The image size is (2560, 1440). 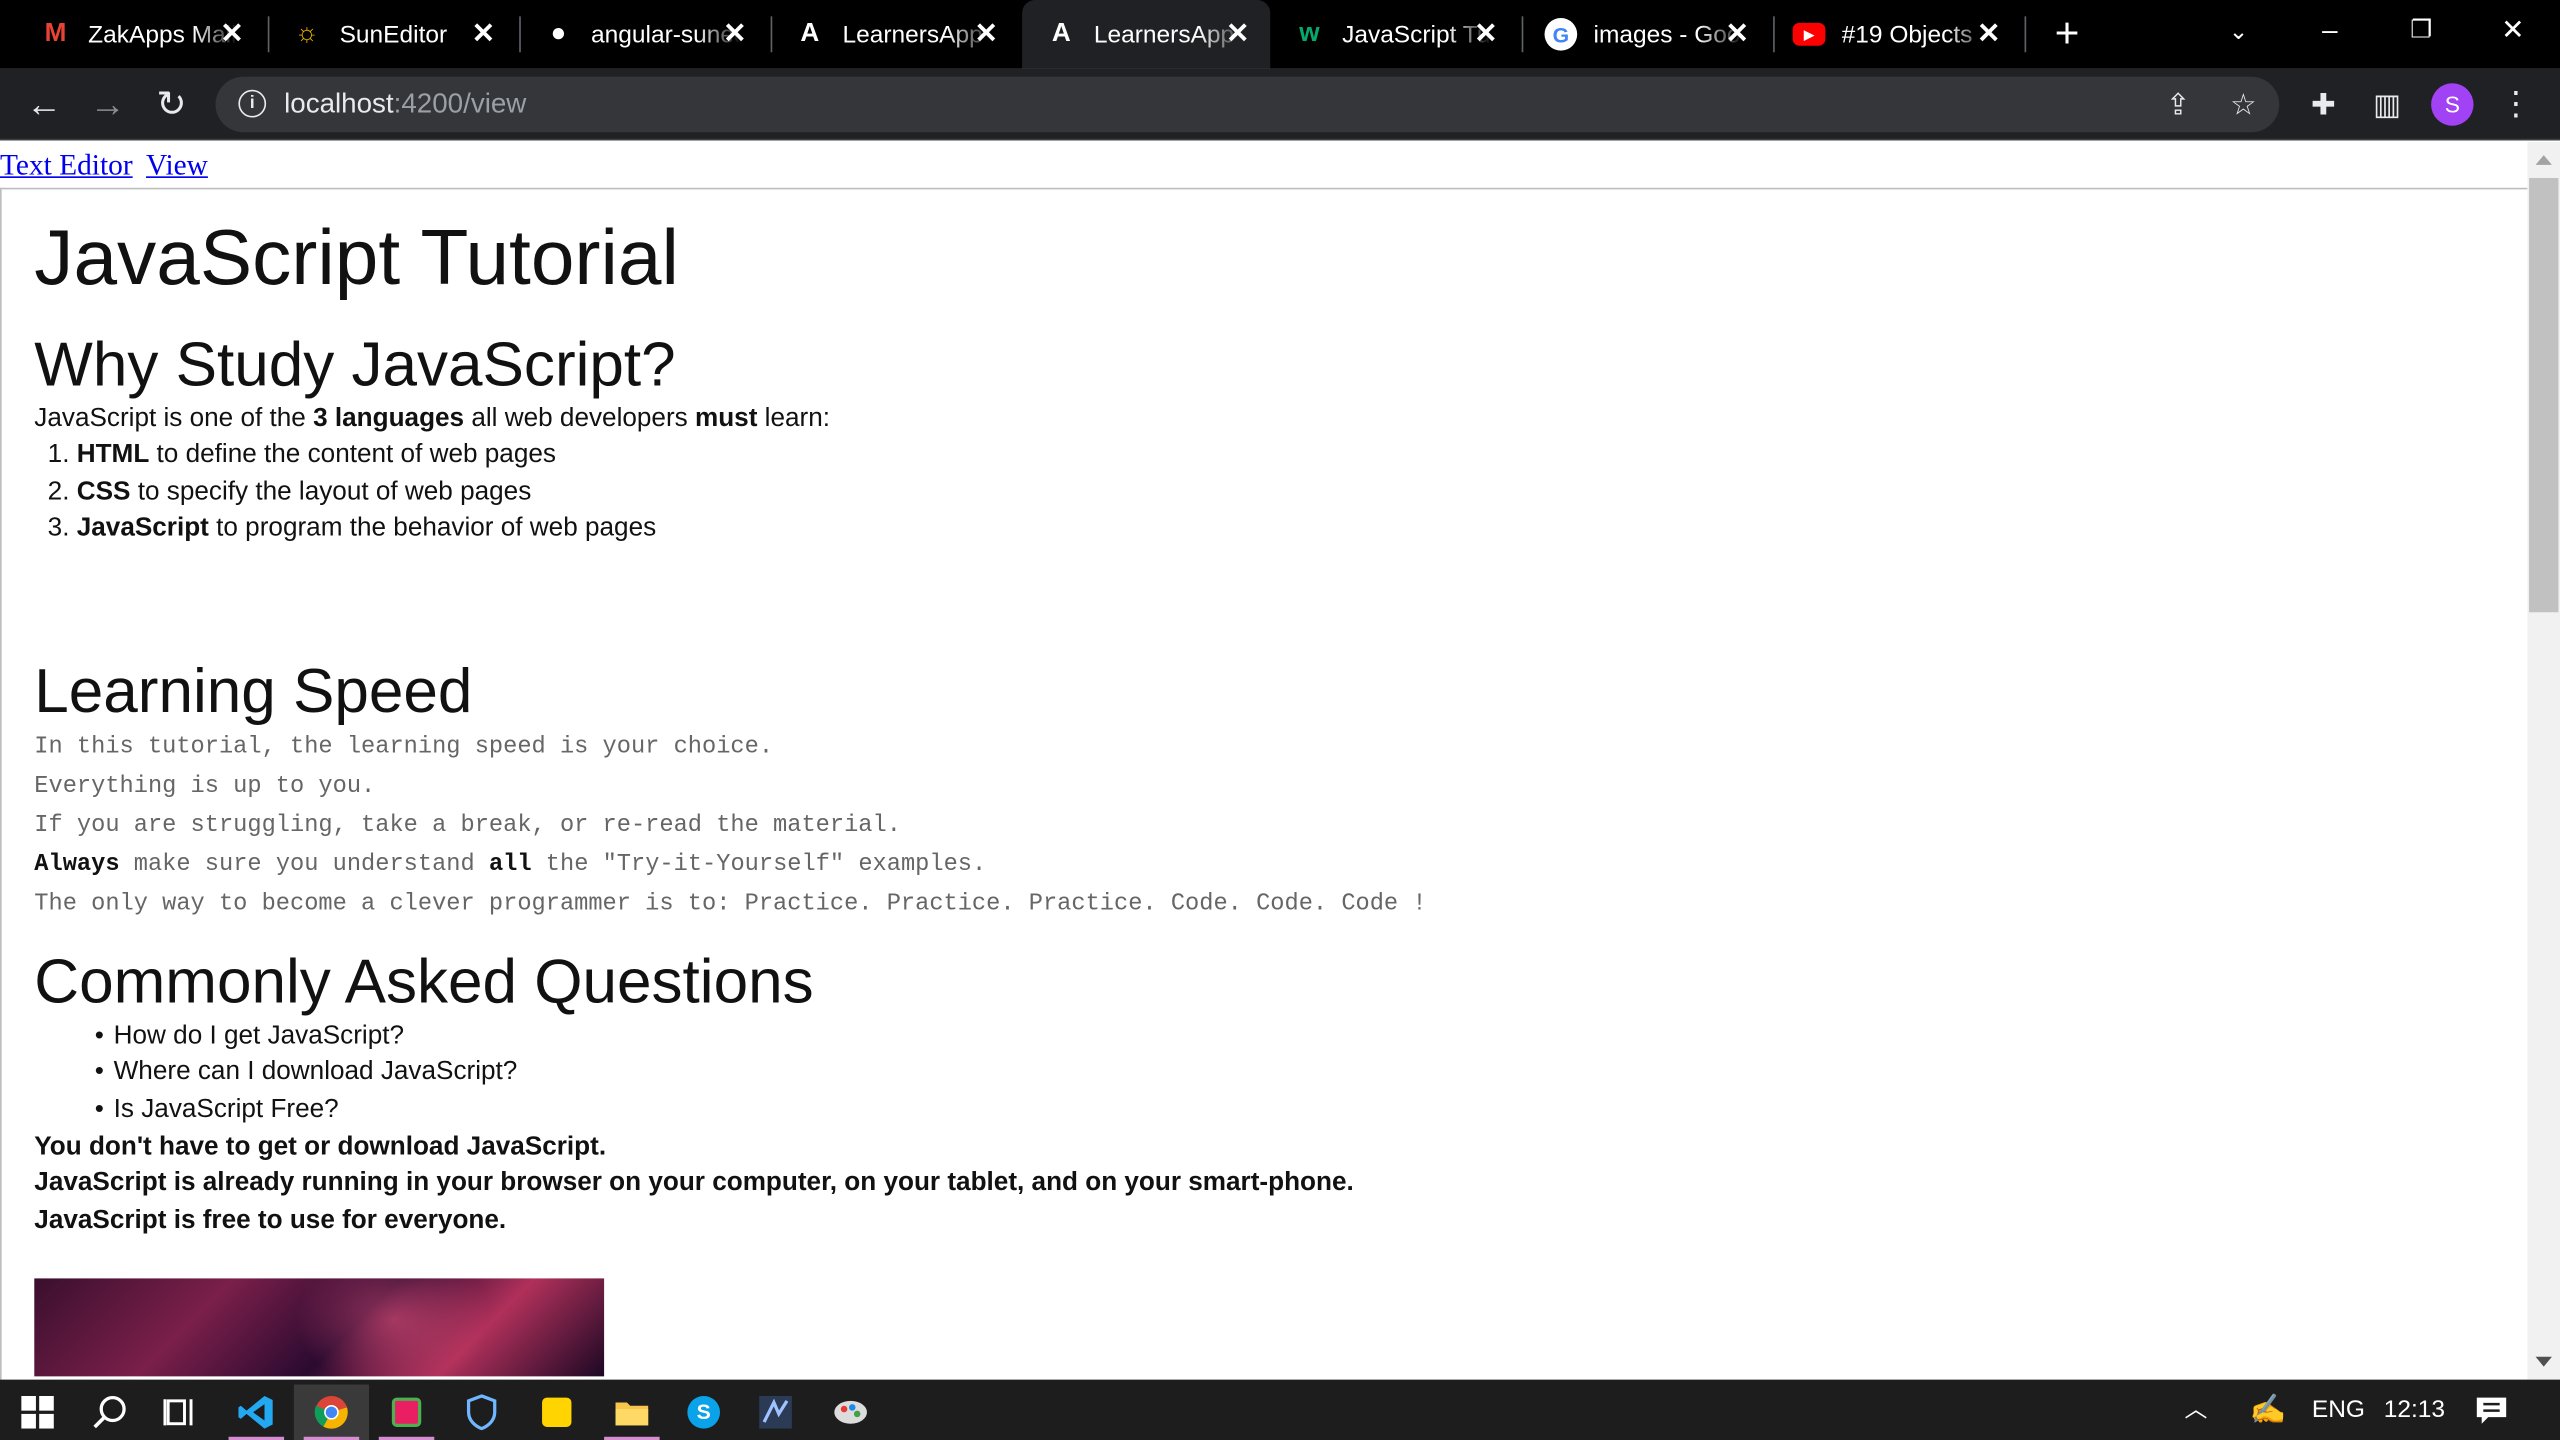 What do you see at coordinates (2243, 105) in the screenshot?
I see `bookmark-star-icon: ☆` at bounding box center [2243, 105].